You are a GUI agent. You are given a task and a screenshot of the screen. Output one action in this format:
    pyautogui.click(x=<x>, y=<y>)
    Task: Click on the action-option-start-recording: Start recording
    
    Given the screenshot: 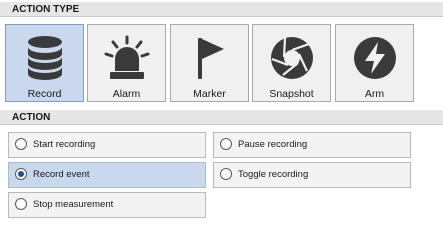 What is the action you would take?
    pyautogui.click(x=107, y=145)
    